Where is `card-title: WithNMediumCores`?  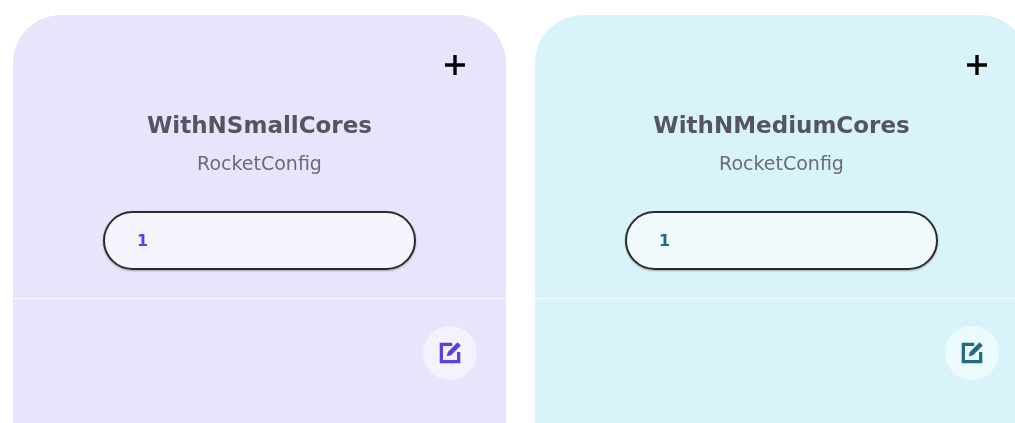
card-title: WithNMediumCores is located at coordinates (781, 125).